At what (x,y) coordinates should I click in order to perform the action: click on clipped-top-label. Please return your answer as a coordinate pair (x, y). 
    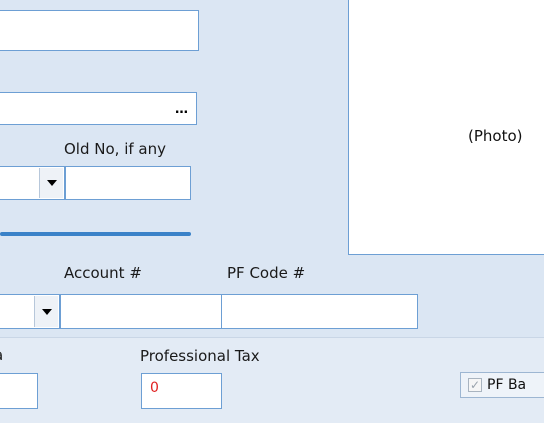
    Looking at the image, I should click on (60, 1).